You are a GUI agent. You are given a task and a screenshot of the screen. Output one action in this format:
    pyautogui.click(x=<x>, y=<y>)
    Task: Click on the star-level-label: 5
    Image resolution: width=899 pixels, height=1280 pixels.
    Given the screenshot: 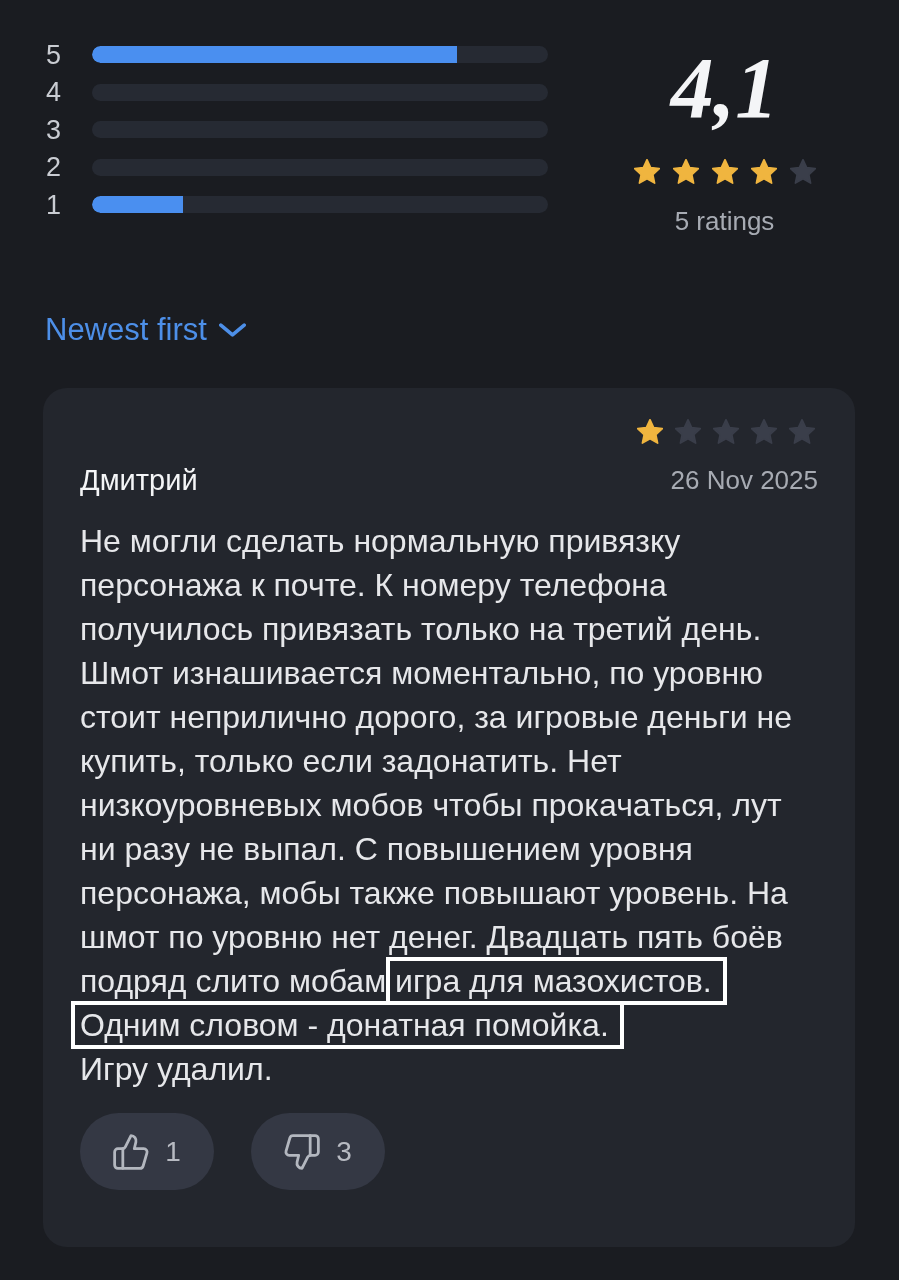 What is the action you would take?
    pyautogui.click(x=54, y=54)
    